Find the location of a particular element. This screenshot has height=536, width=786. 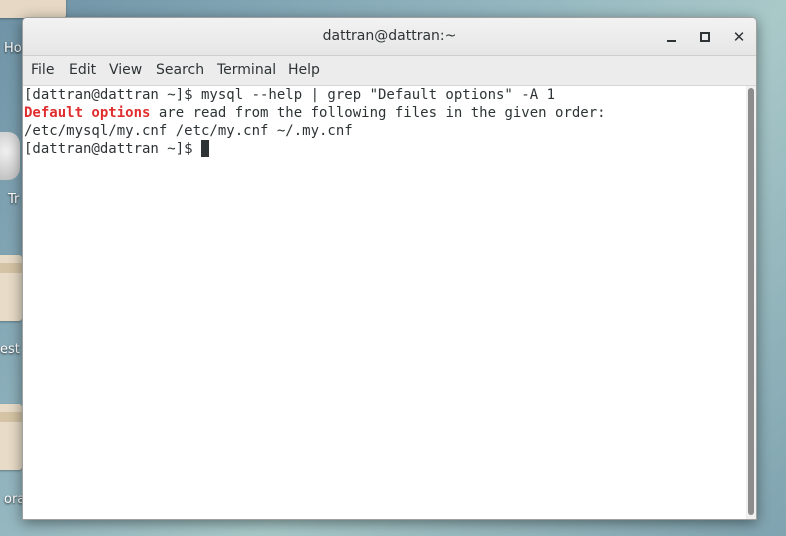

menu-file: File is located at coordinates (42, 70).